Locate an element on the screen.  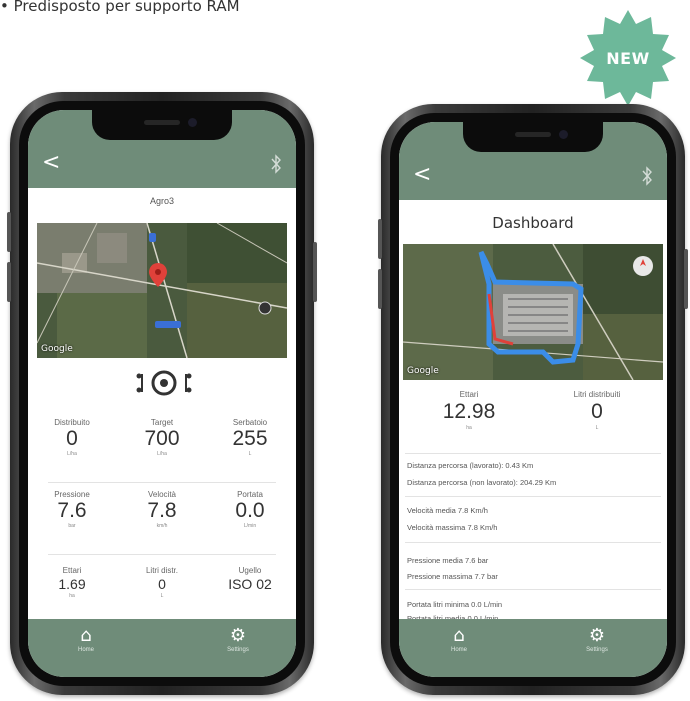
stat-litri-distribuiti: Litri distribuiti 0 L is located at coordinates (597, 410).